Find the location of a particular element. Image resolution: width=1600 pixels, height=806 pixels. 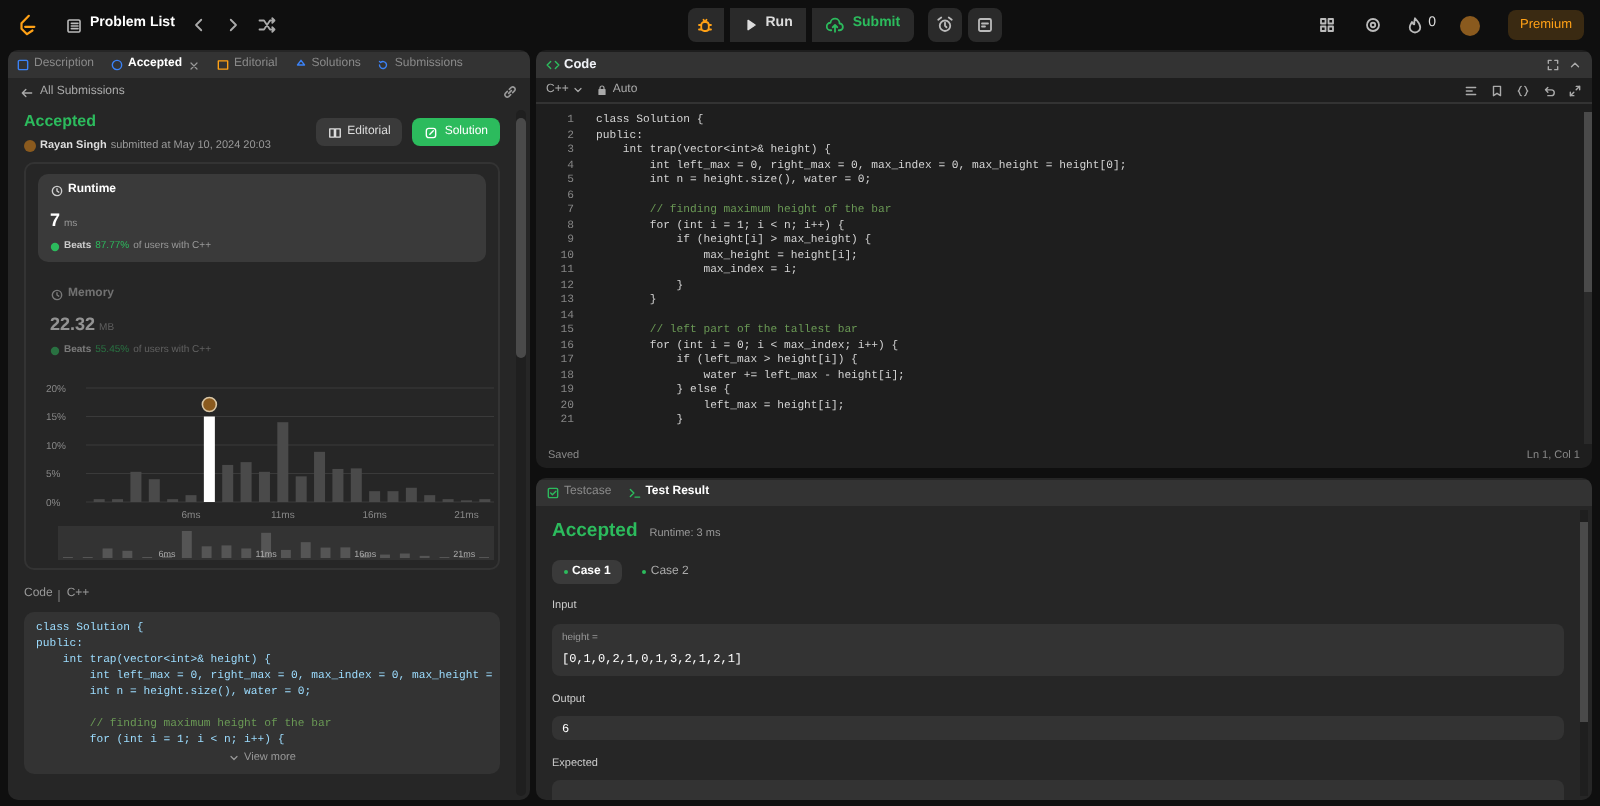

layout-grid-icon is located at coordinates (1327, 25).